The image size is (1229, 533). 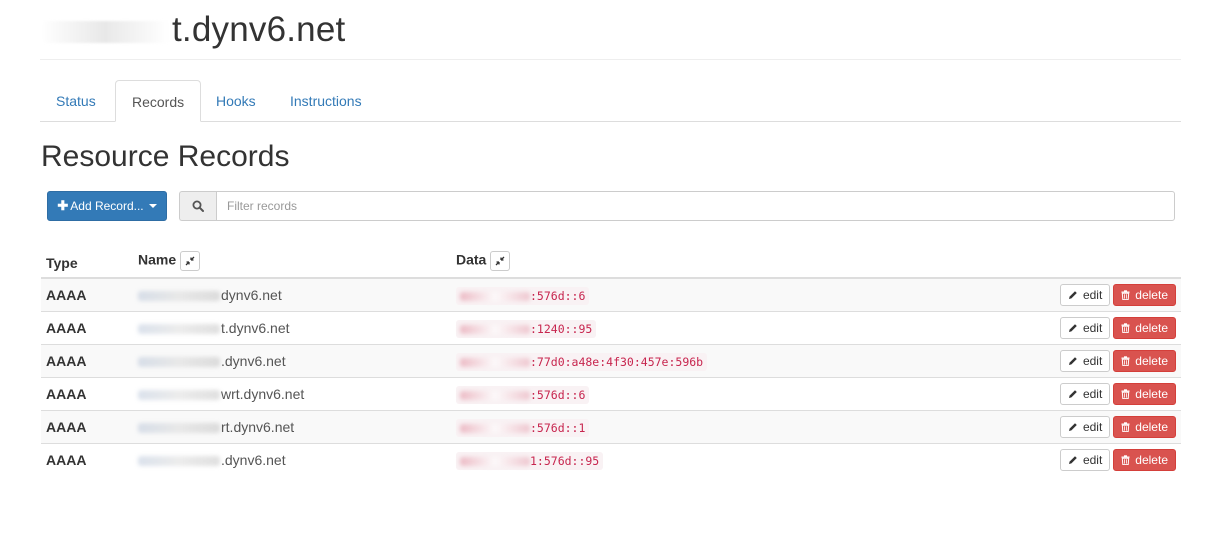 I want to click on tab-instructions: Instructions, so click(x=326, y=100).